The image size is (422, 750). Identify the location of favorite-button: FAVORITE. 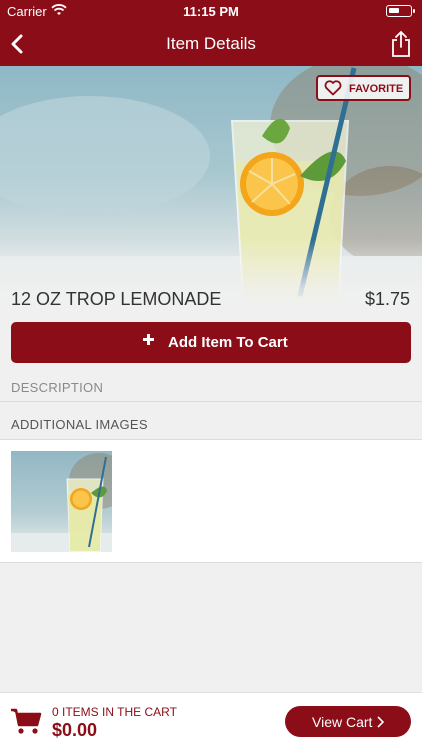
(363, 88).